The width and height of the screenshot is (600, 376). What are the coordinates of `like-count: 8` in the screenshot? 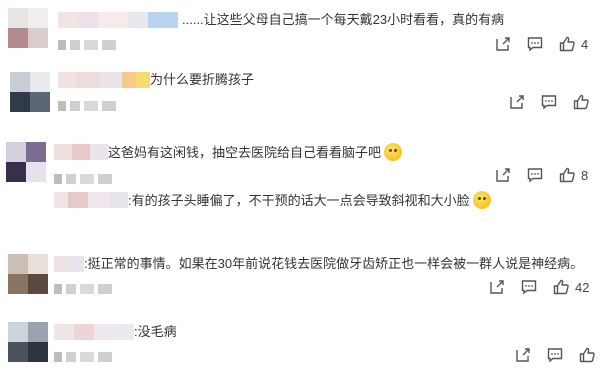 It's located at (585, 175).